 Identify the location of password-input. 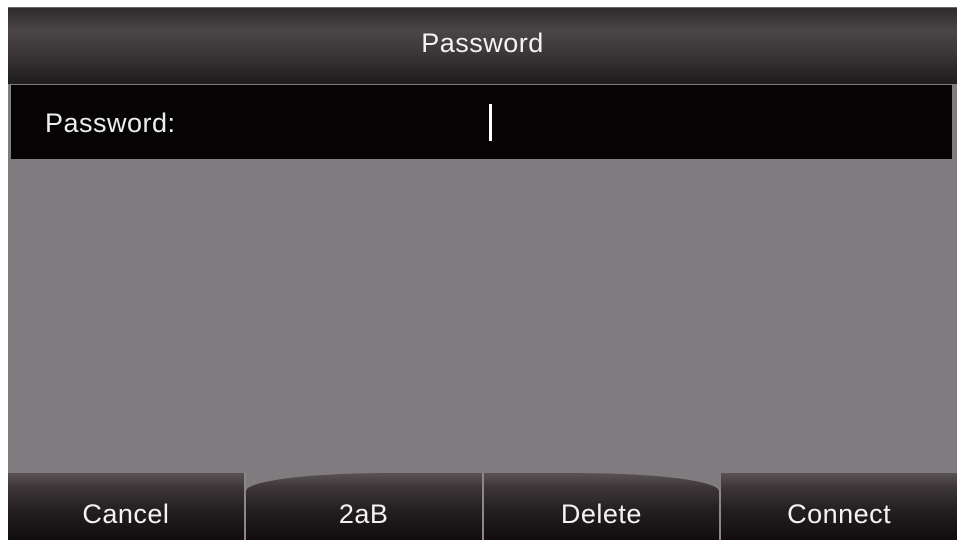
(711, 122).